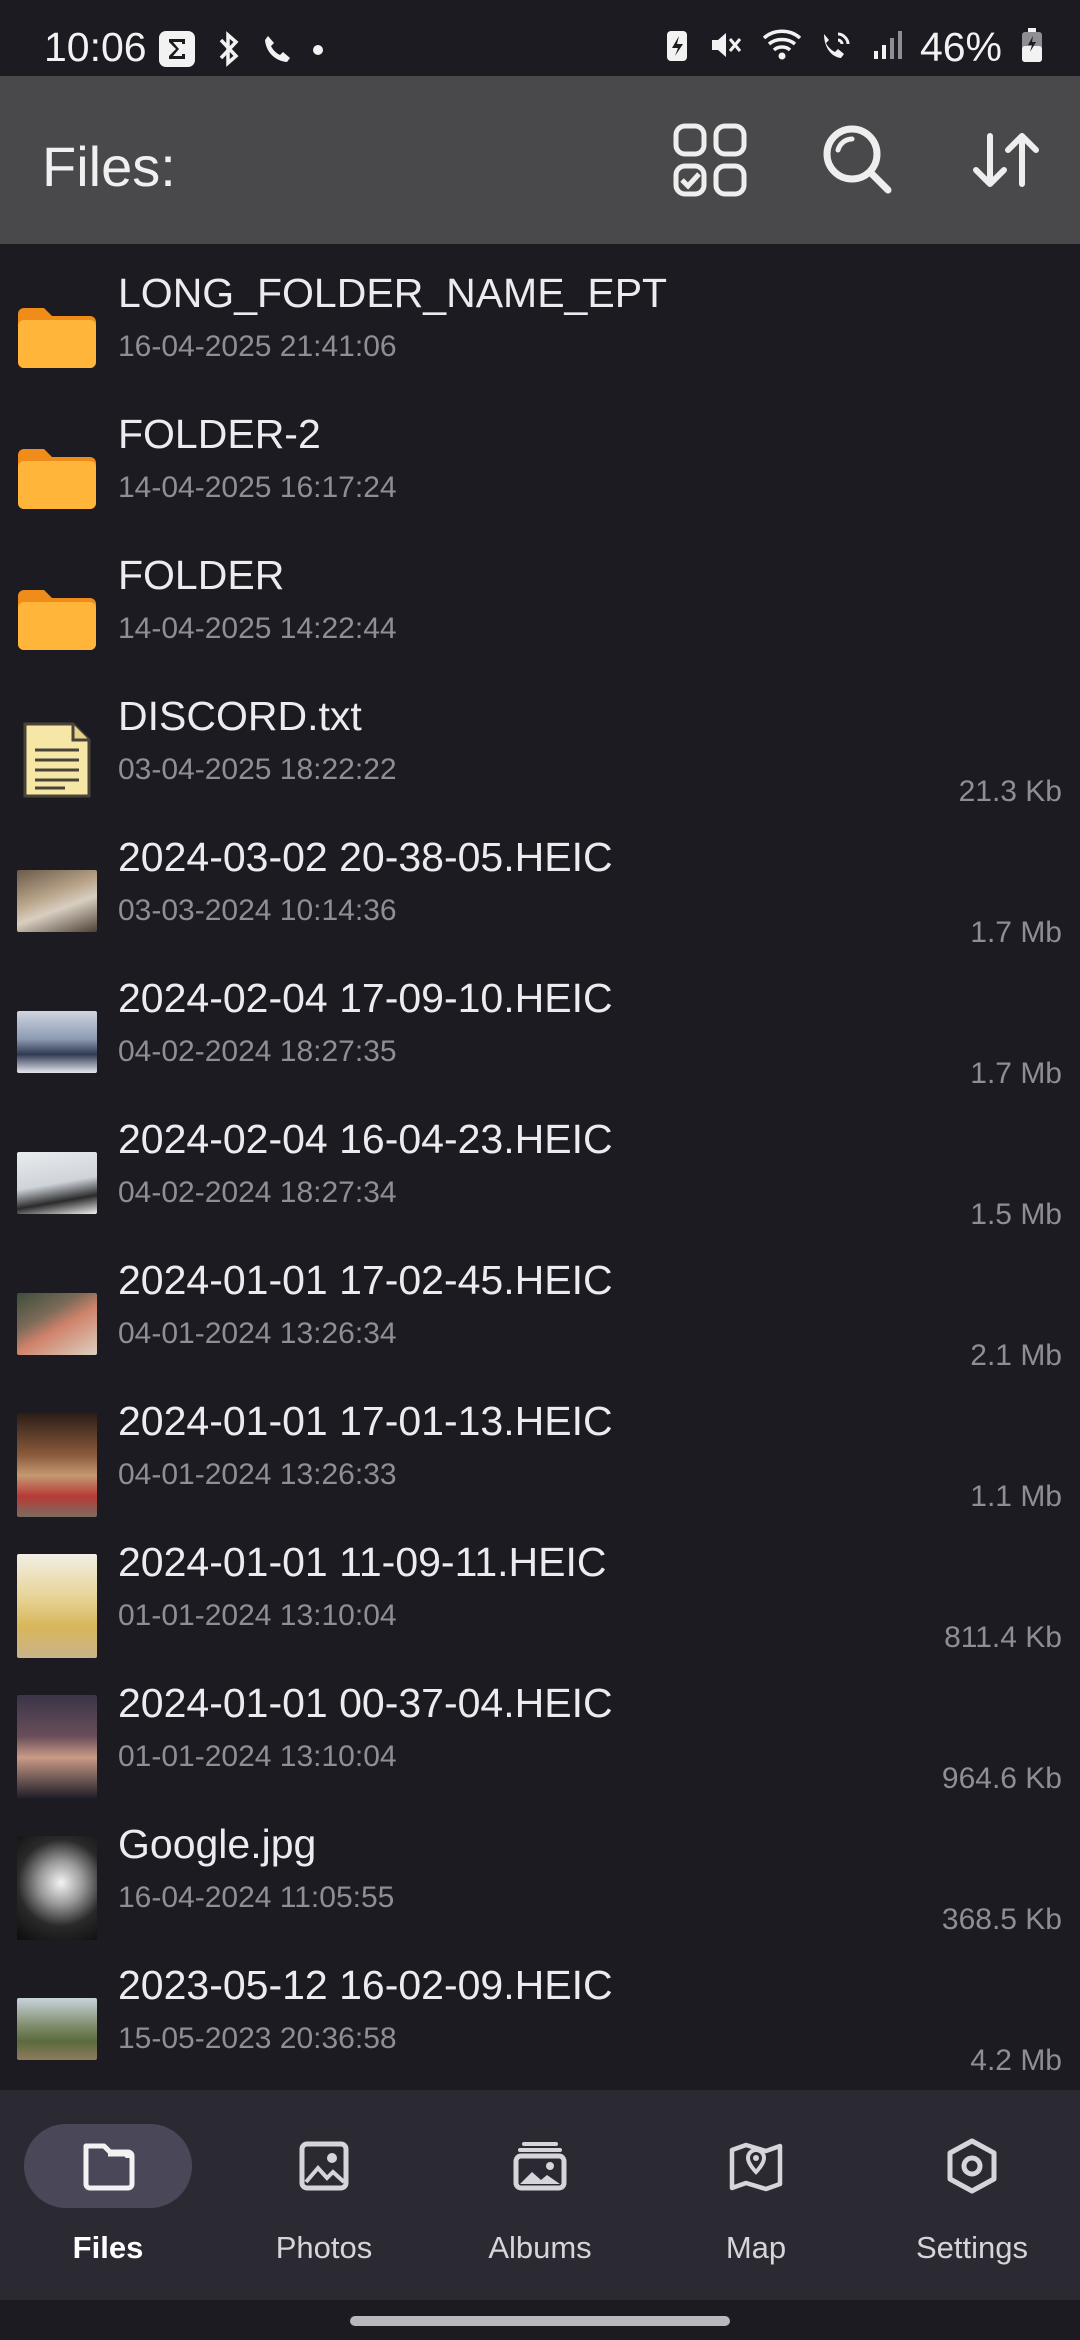  What do you see at coordinates (540, 606) in the screenshot?
I see `folder-row: FOLDER 14-04-2025 14:22:44` at bounding box center [540, 606].